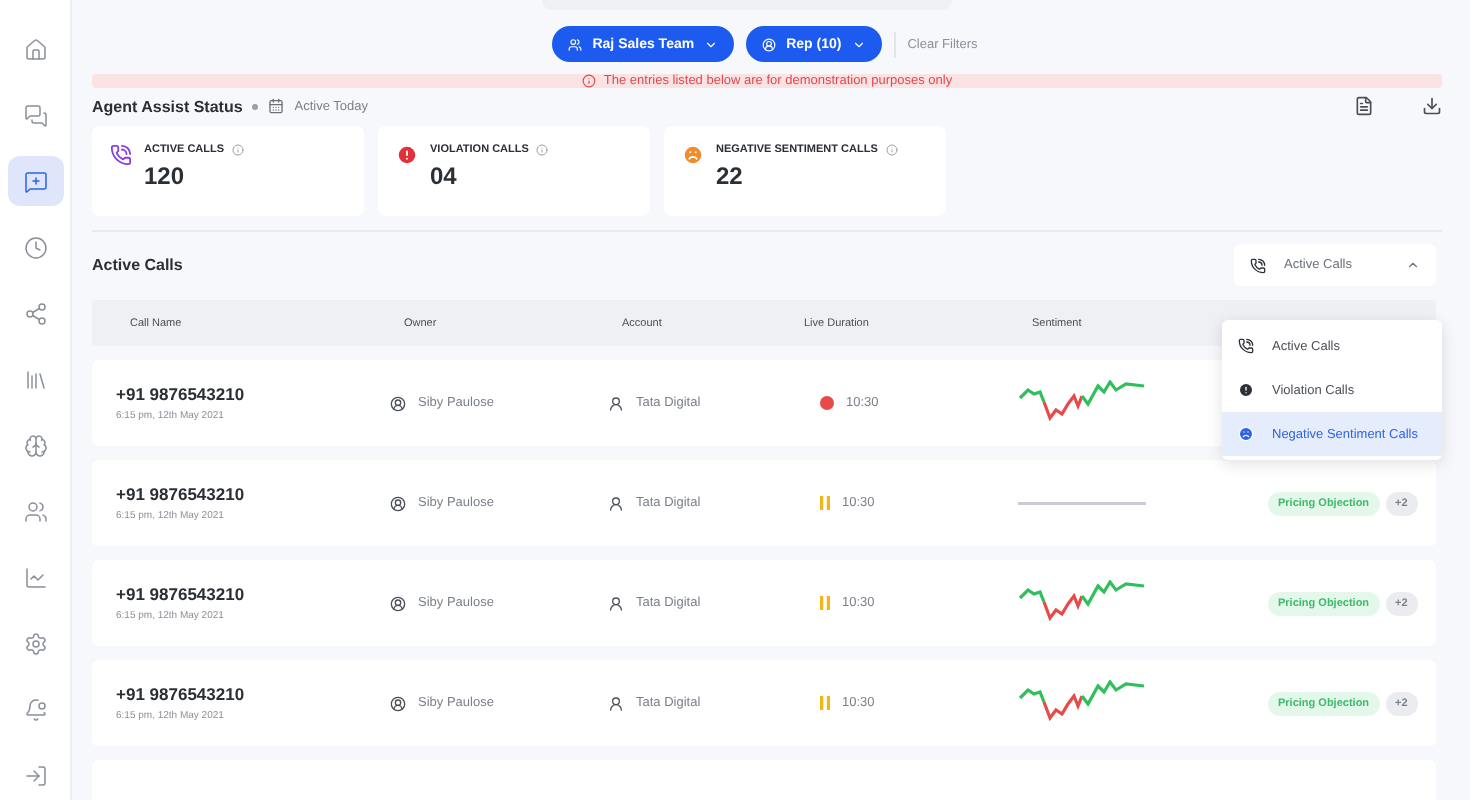  Describe the element at coordinates (35, 775) in the screenshot. I see `logout-icon` at that location.